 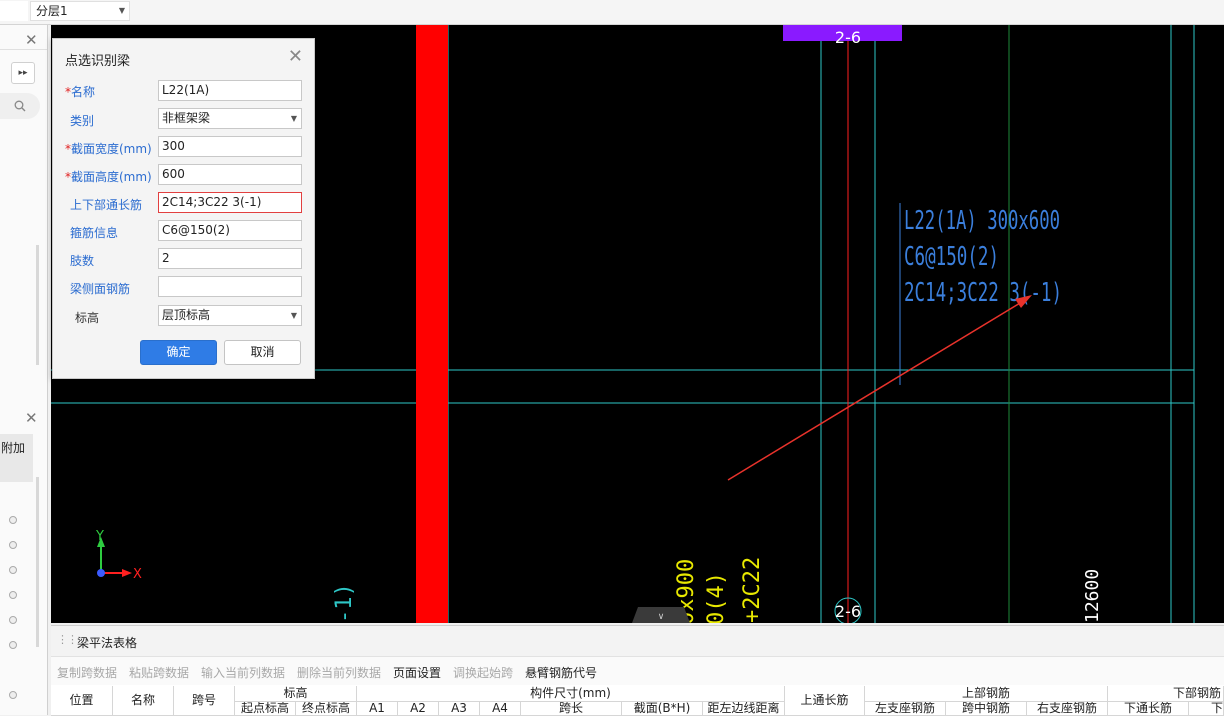 What do you see at coordinates (662, 709) in the screenshot?
I see `col-section: 截面(B*H)` at bounding box center [662, 709].